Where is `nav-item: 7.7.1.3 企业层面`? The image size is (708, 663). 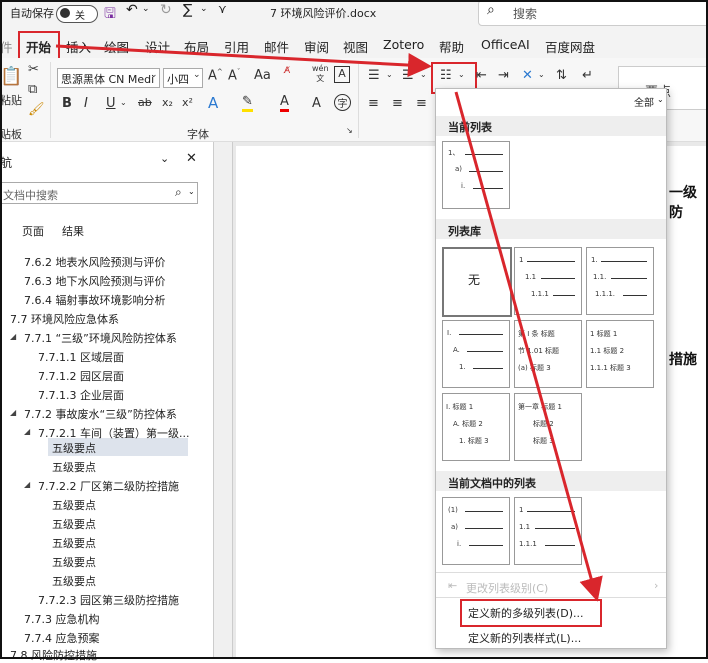
nav-item: 7.7.1.3 企业层面 is located at coordinates (81, 395).